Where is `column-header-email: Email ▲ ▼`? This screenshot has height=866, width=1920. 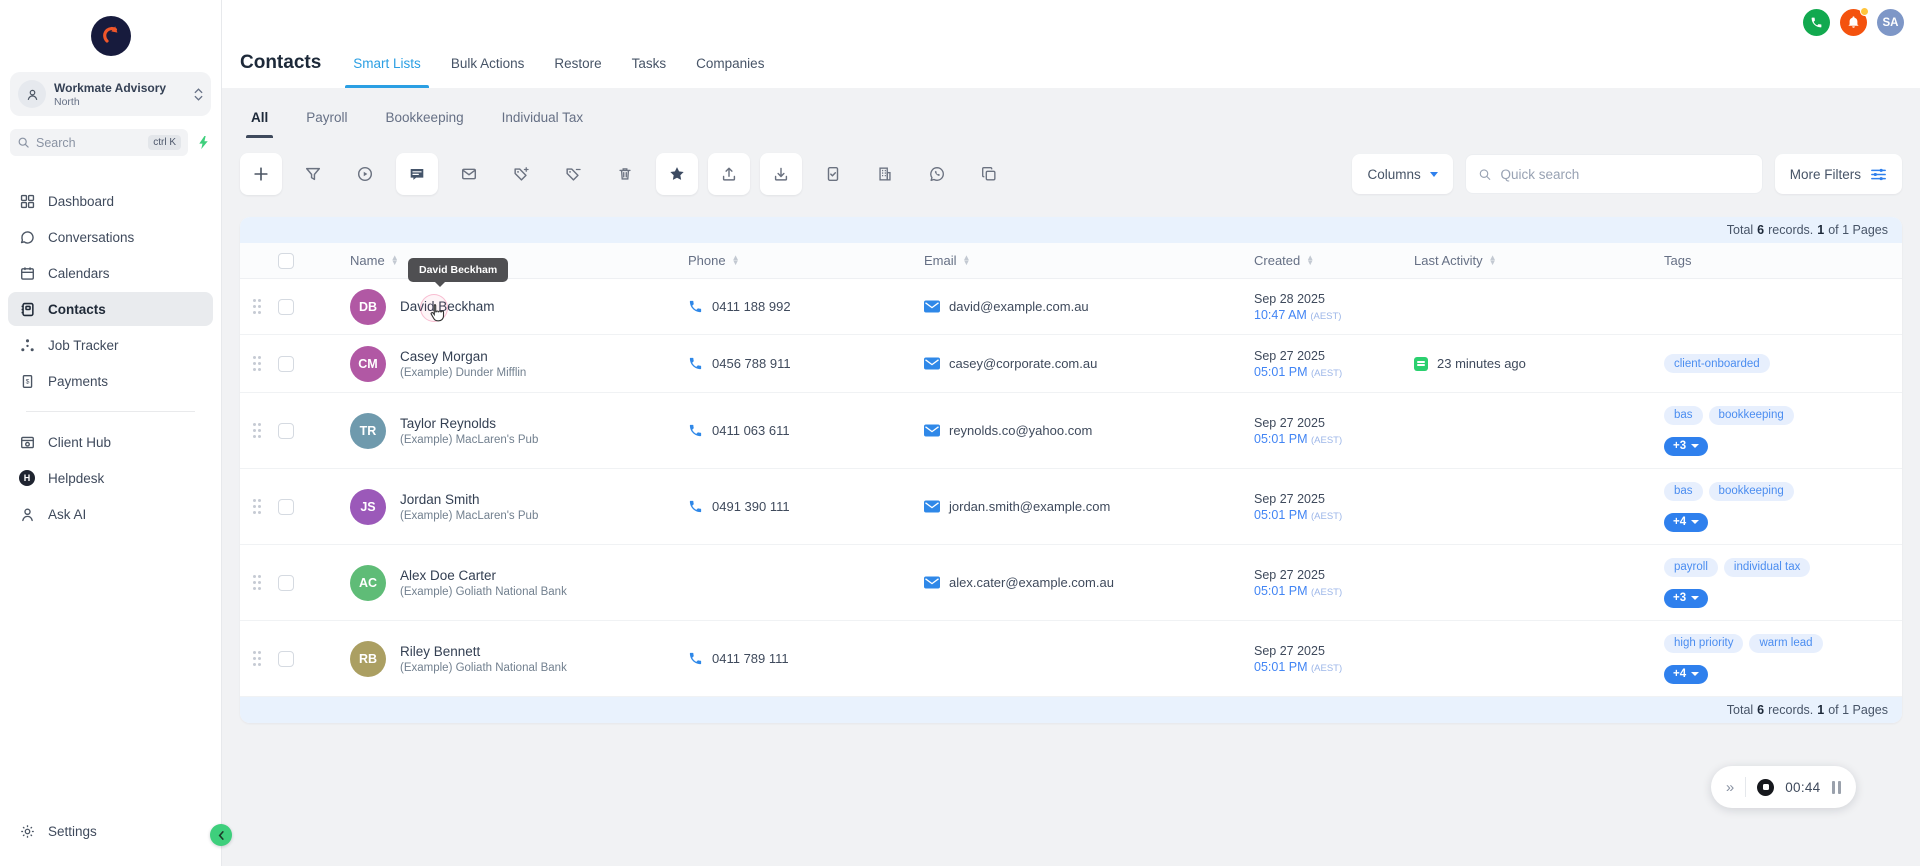
column-header-email: Email ▲ ▼ is located at coordinates (1075, 260).